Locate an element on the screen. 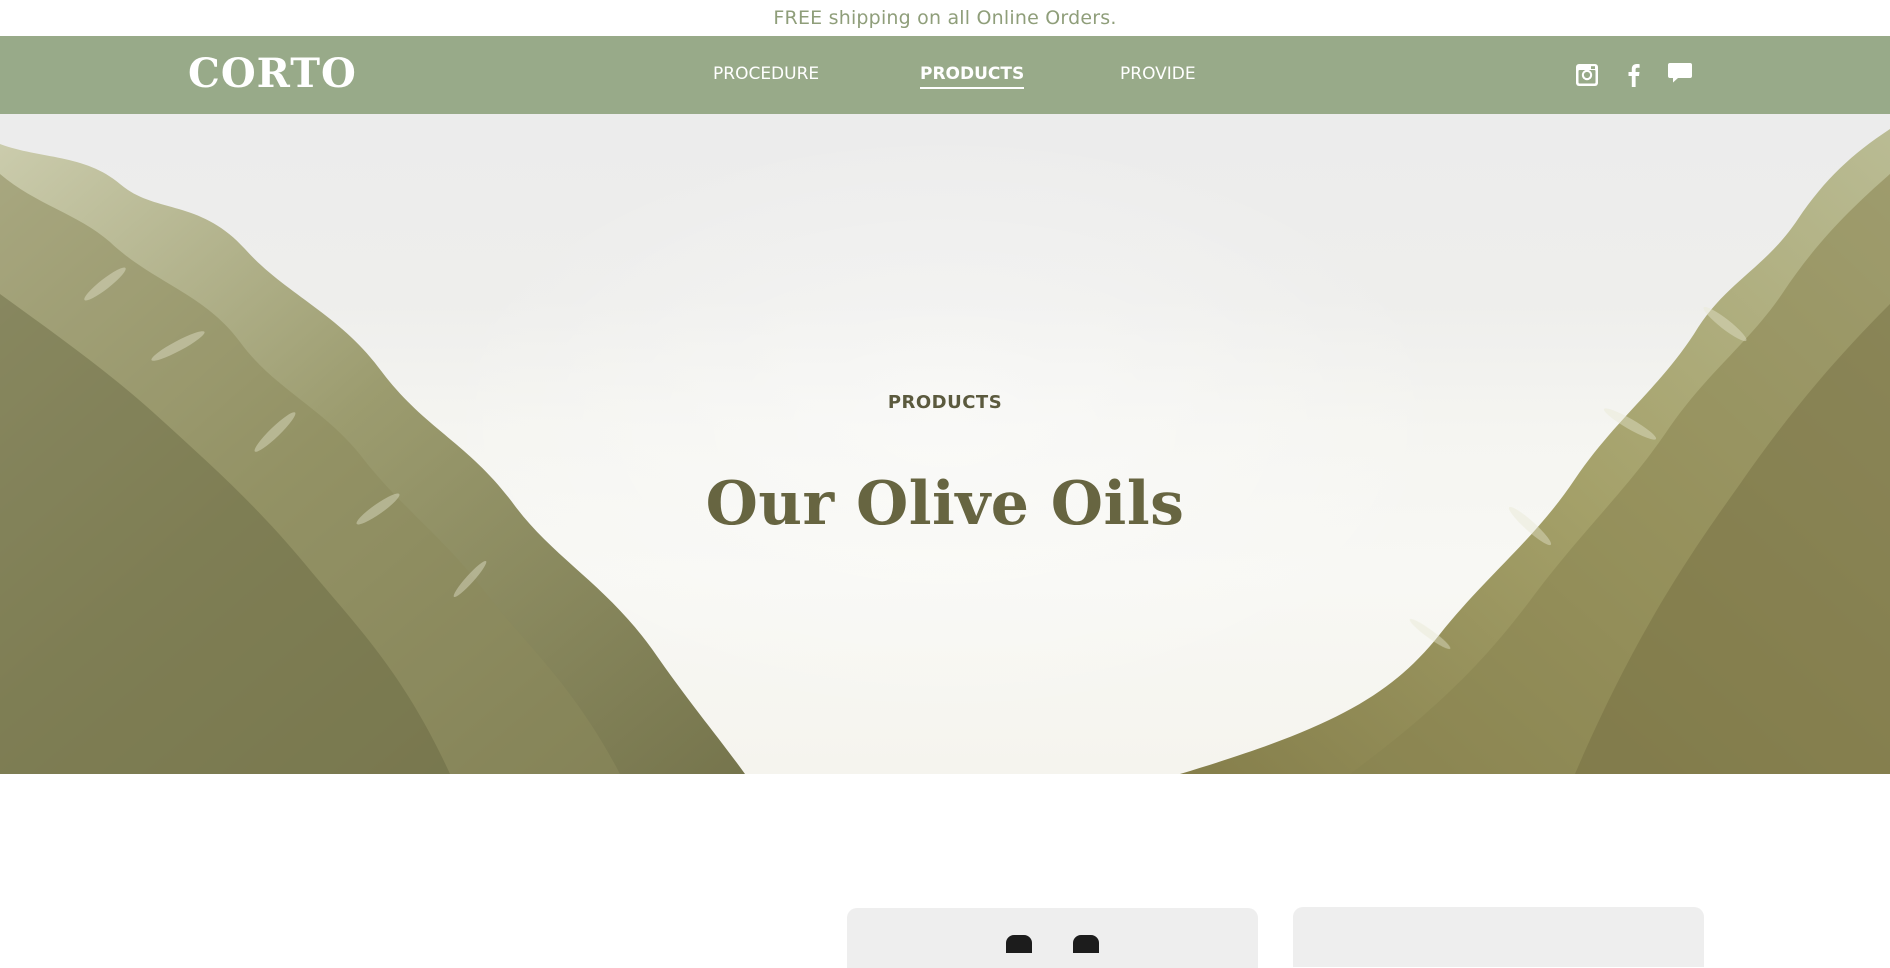 This screenshot has height=968, width=1890. hero-title: Our Olive Oils is located at coordinates (945, 504).